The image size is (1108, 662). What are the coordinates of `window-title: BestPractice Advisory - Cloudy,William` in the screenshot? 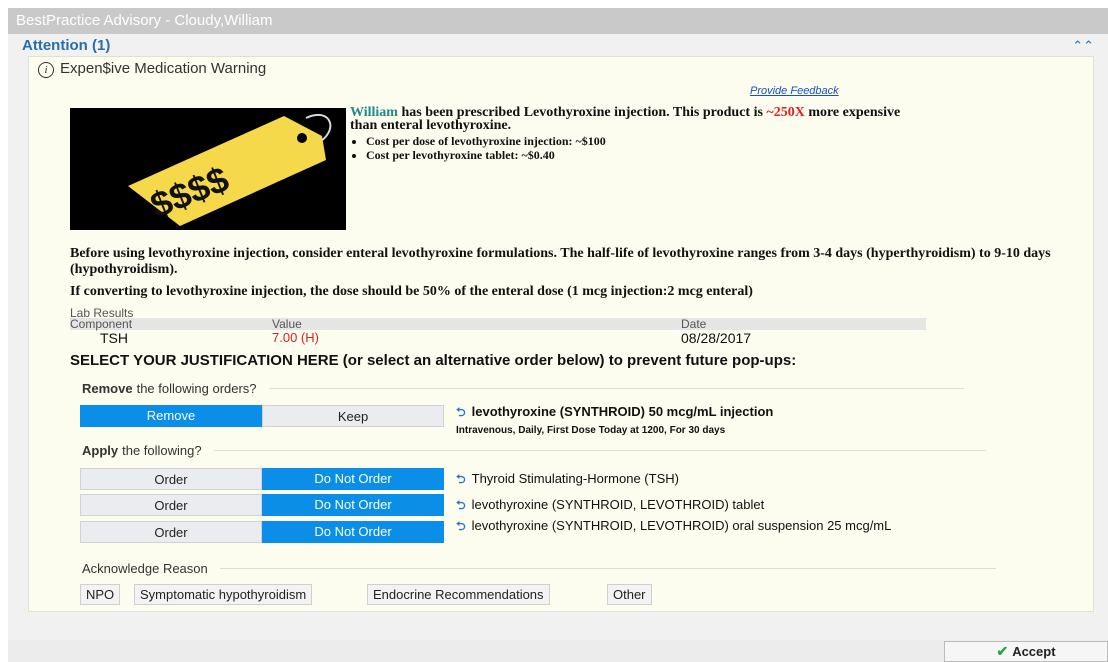 It's located at (558, 21).